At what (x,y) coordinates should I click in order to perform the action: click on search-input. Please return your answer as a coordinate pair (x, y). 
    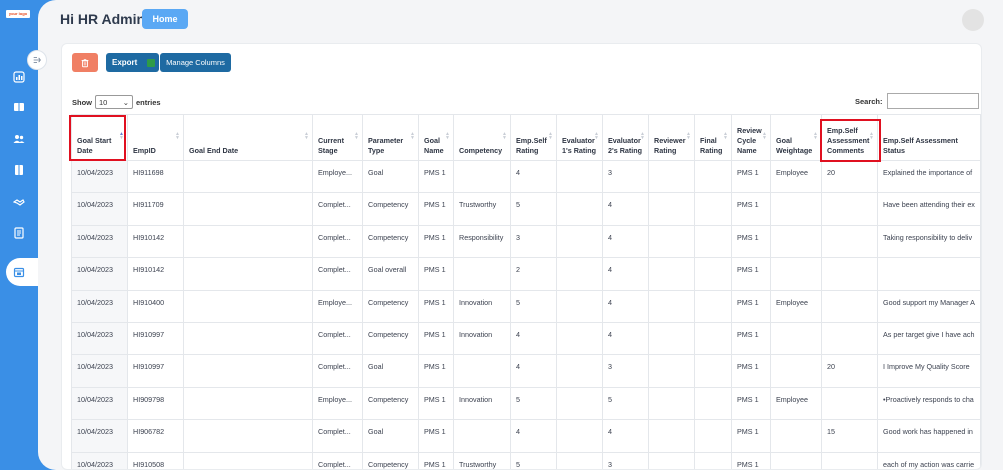
    Looking at the image, I should click on (932, 101).